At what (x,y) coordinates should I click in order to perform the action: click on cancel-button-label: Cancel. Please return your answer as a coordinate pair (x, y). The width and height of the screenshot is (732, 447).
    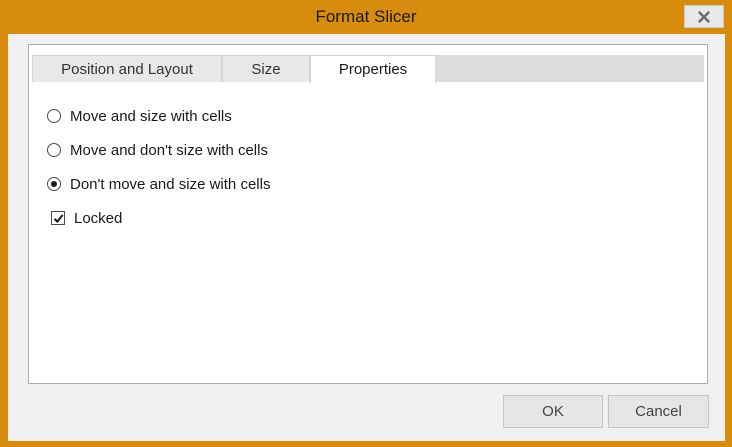
    Looking at the image, I should click on (658, 411).